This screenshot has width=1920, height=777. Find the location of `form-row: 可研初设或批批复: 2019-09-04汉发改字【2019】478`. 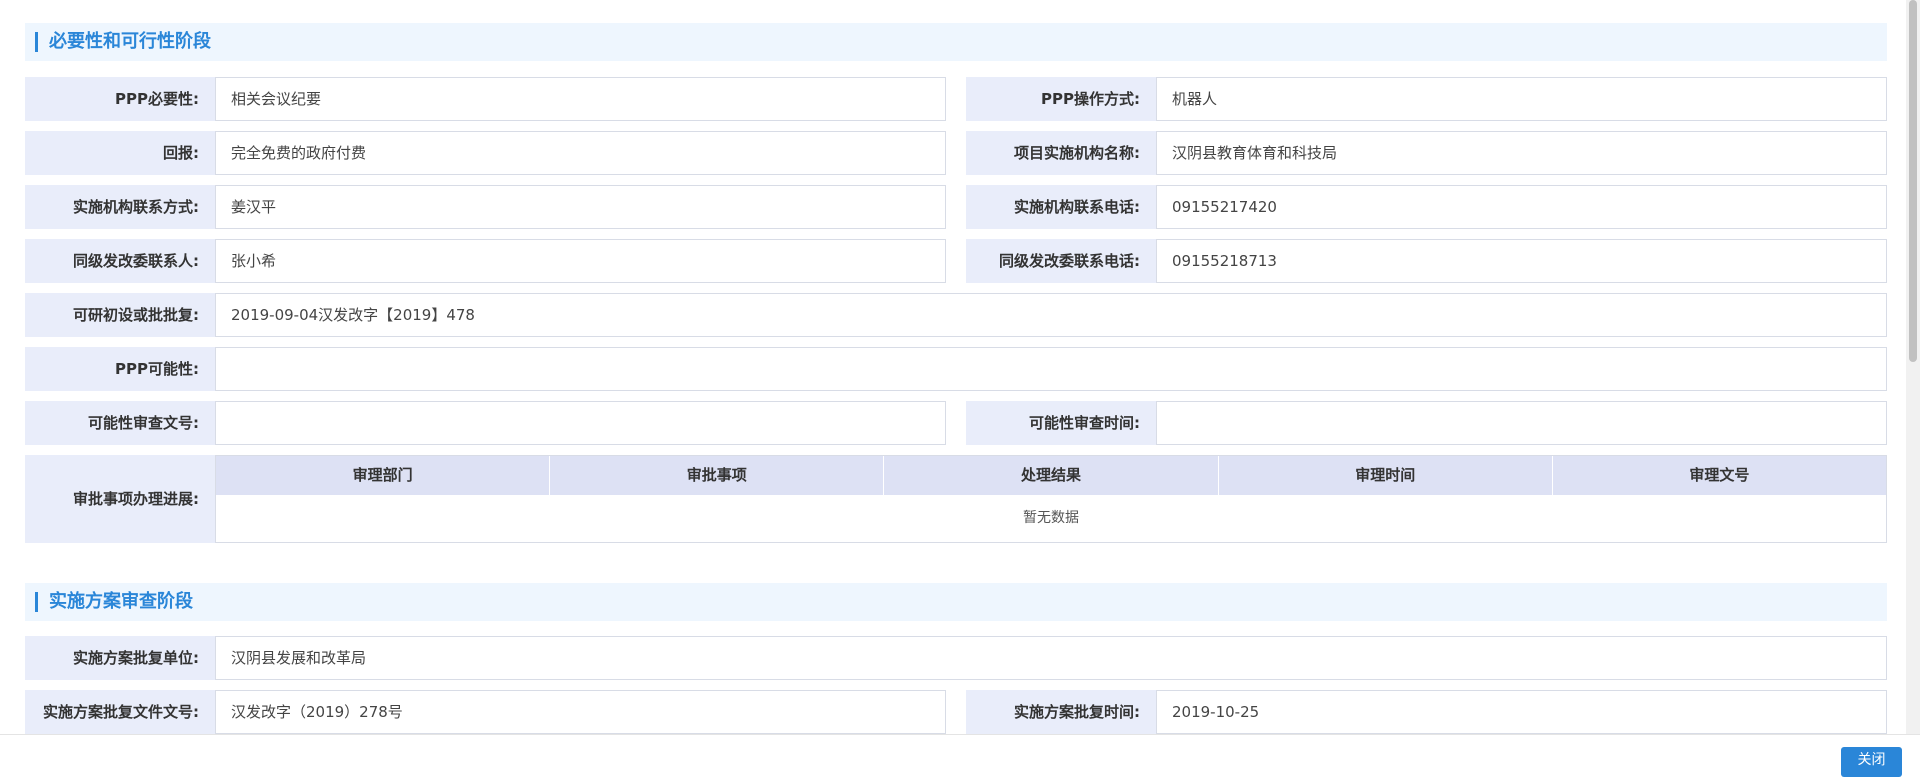

form-row: 可研初设或批批复: 2019-09-04汉发改字【2019】478 is located at coordinates (956, 315).